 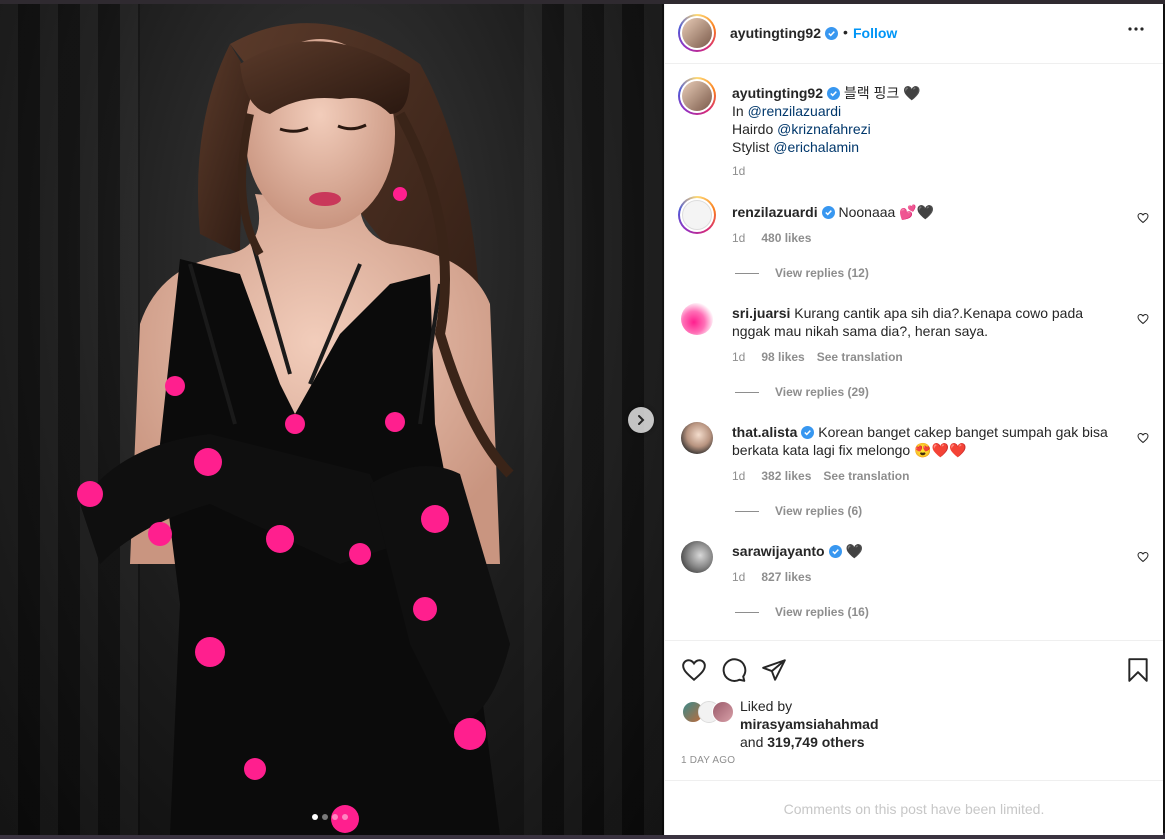 What do you see at coordinates (815, 742) in the screenshot?
I see `liked-by-others: 319,749 others` at bounding box center [815, 742].